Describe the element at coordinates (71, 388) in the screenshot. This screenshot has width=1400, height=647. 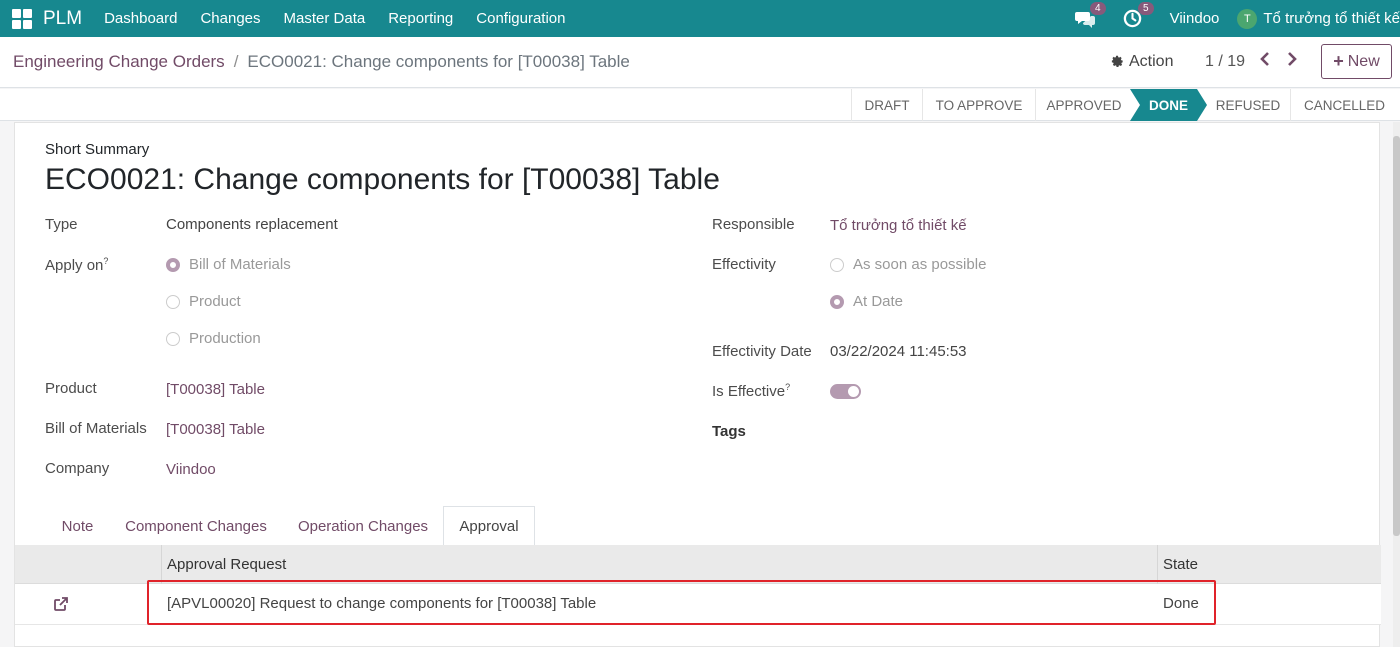
I see `product-label: Product` at that location.